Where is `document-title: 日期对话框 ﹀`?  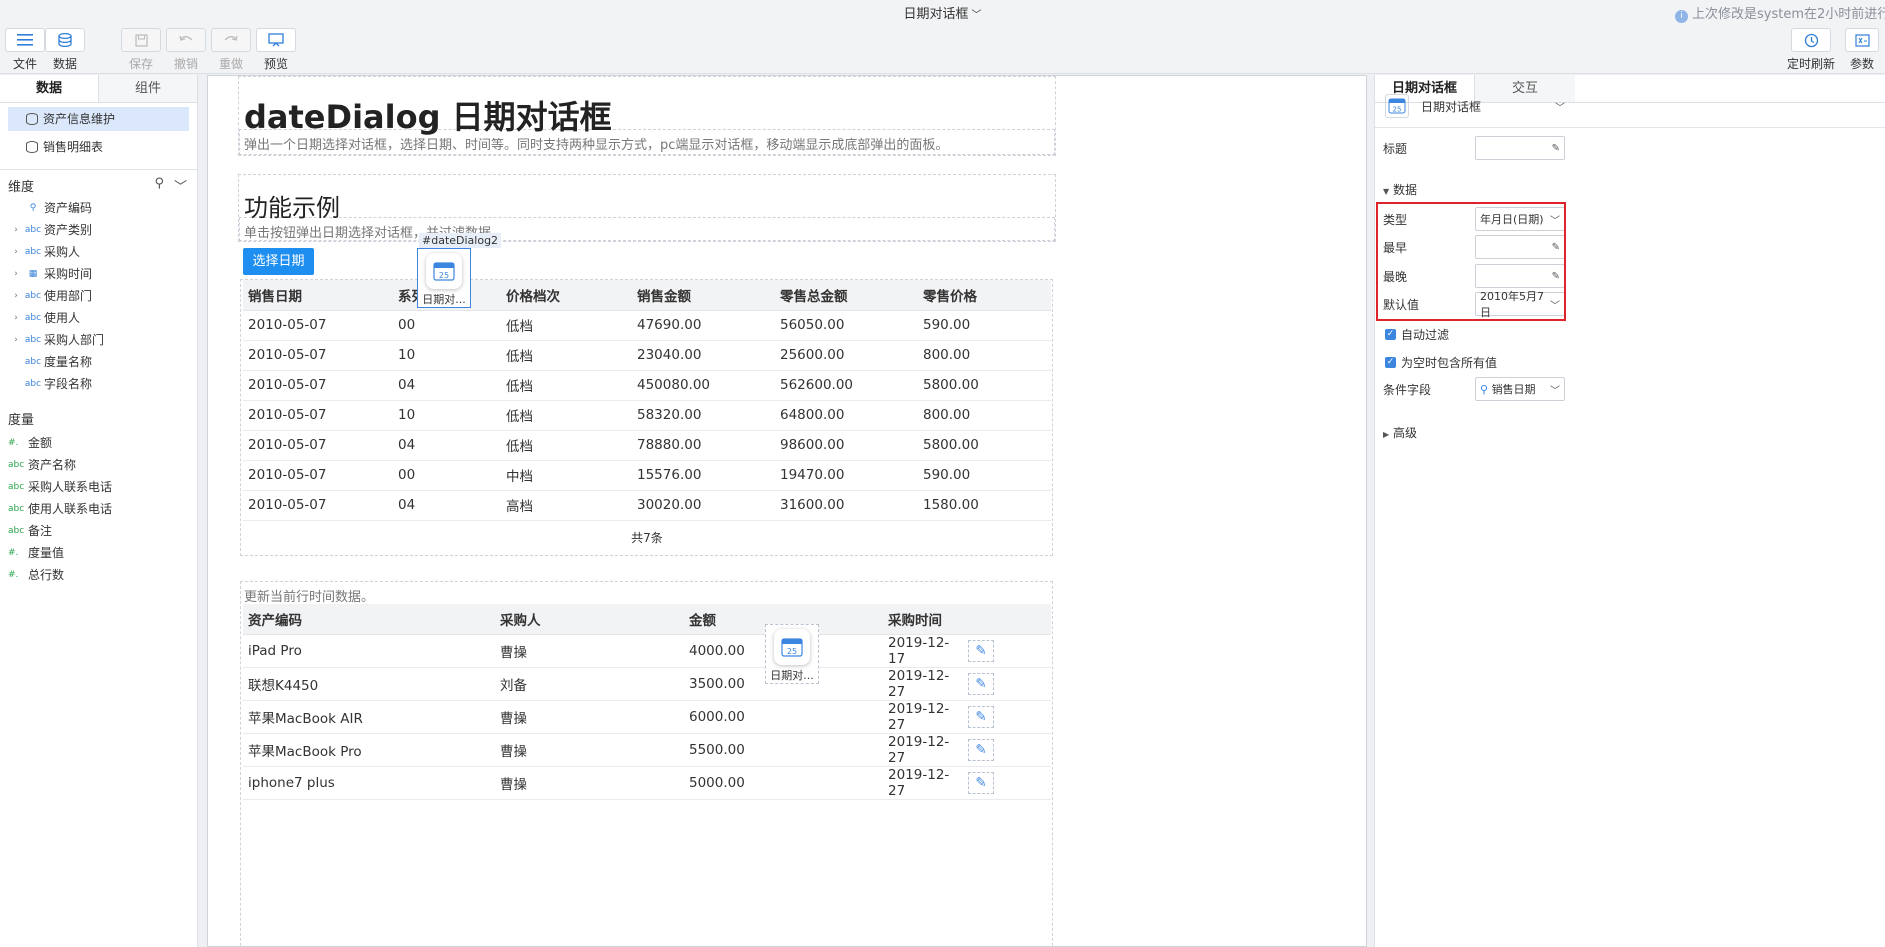 document-title: 日期对话框 ﹀ is located at coordinates (942, 12).